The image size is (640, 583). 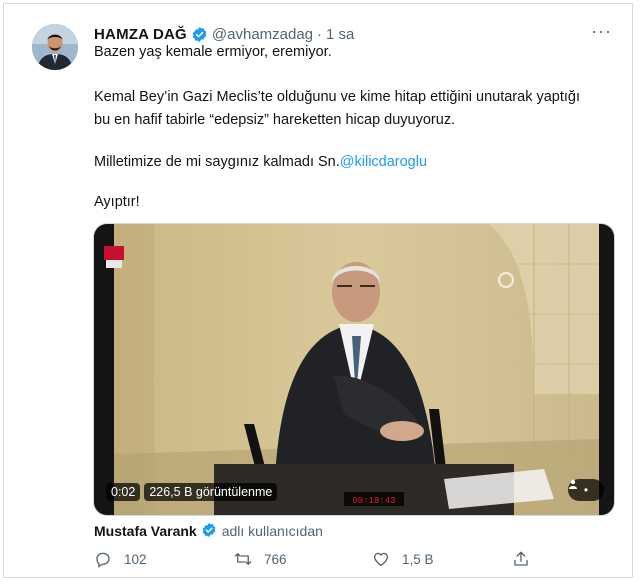 I want to click on video-info-badges: 0:02 226,5 B görüntülenme, so click(x=192, y=492).